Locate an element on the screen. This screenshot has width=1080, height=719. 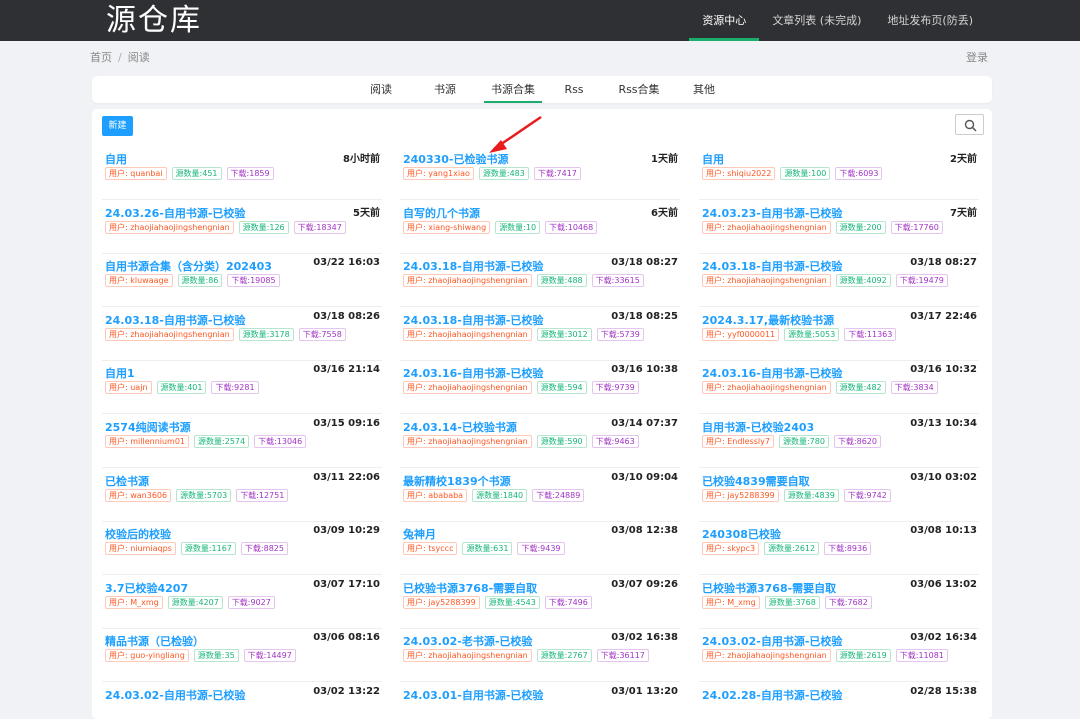
tab-book-source: 书源 is located at coordinates (445, 89).